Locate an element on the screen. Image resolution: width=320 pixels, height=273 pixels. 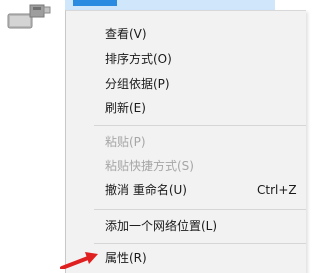
menu-item-group-by: 分组依据(P) is located at coordinates (186, 84).